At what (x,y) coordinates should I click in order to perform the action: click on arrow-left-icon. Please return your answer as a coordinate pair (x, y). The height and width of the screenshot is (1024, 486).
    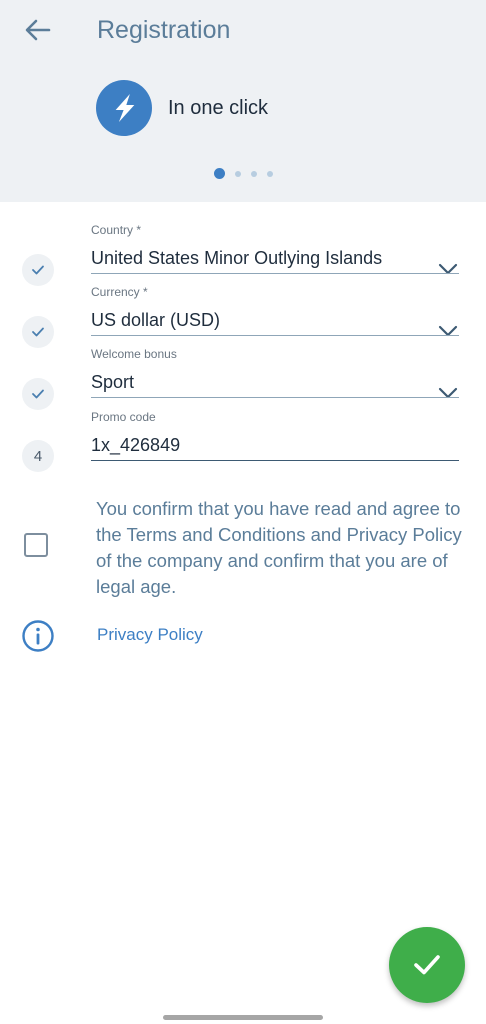
    Looking at the image, I should click on (38, 30).